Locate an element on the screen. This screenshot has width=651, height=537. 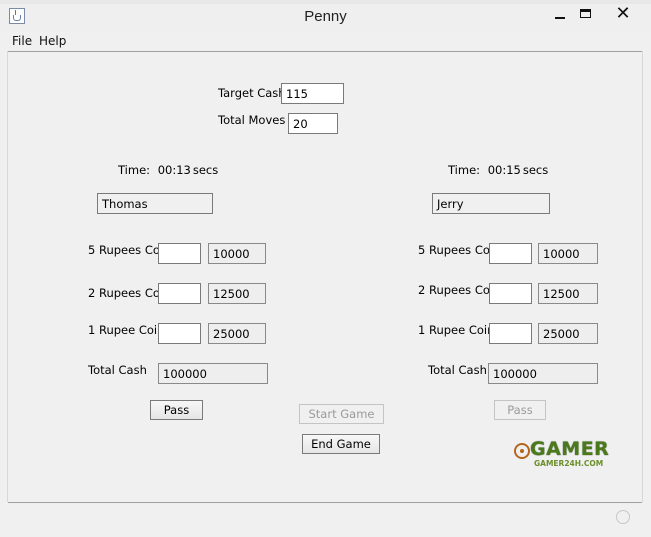
close-icon: ✕ is located at coordinates (623, 13).